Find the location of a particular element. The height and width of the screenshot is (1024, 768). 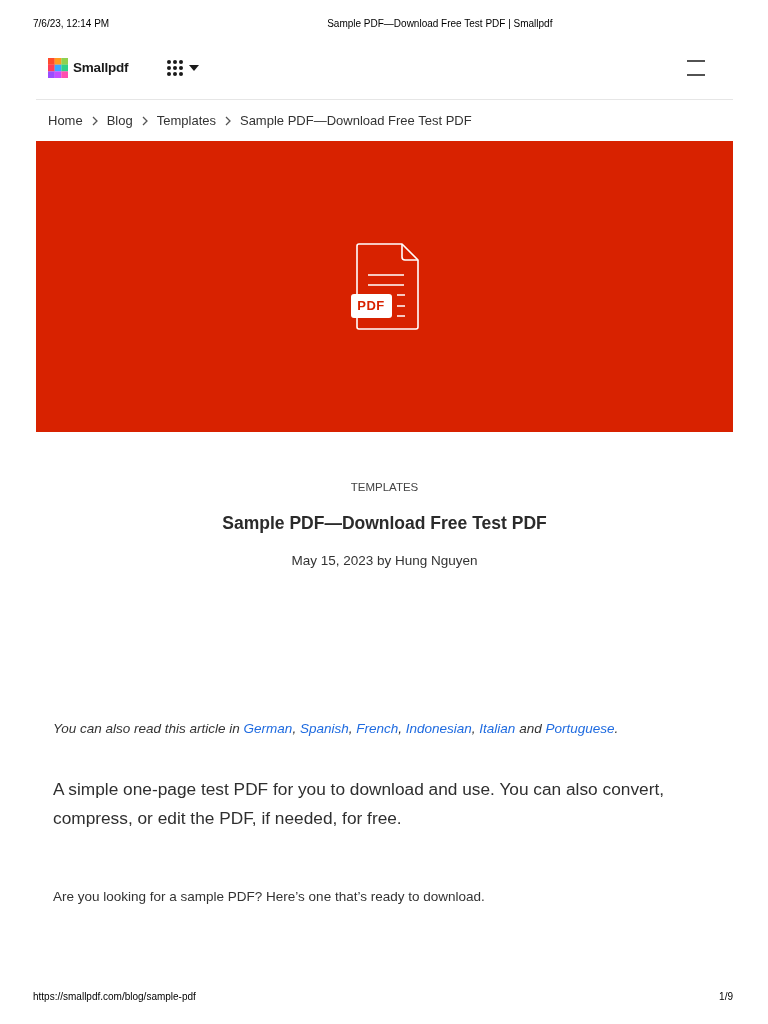

dot-grid-icon is located at coordinates (175, 67).